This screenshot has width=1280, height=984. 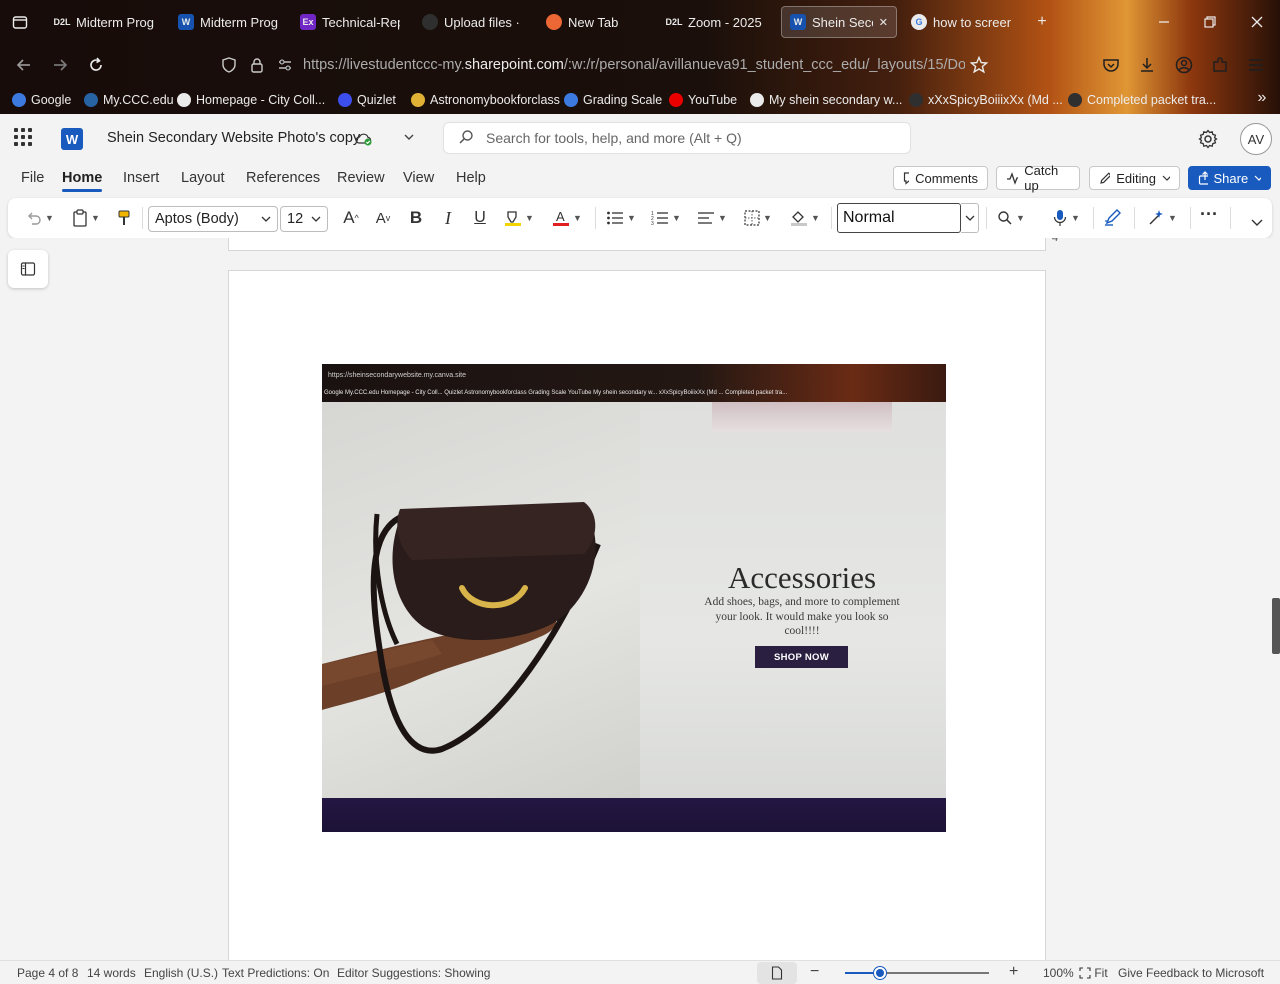 I want to click on document-title: Shein Secondary Website Photo's copy, so click(x=233, y=138).